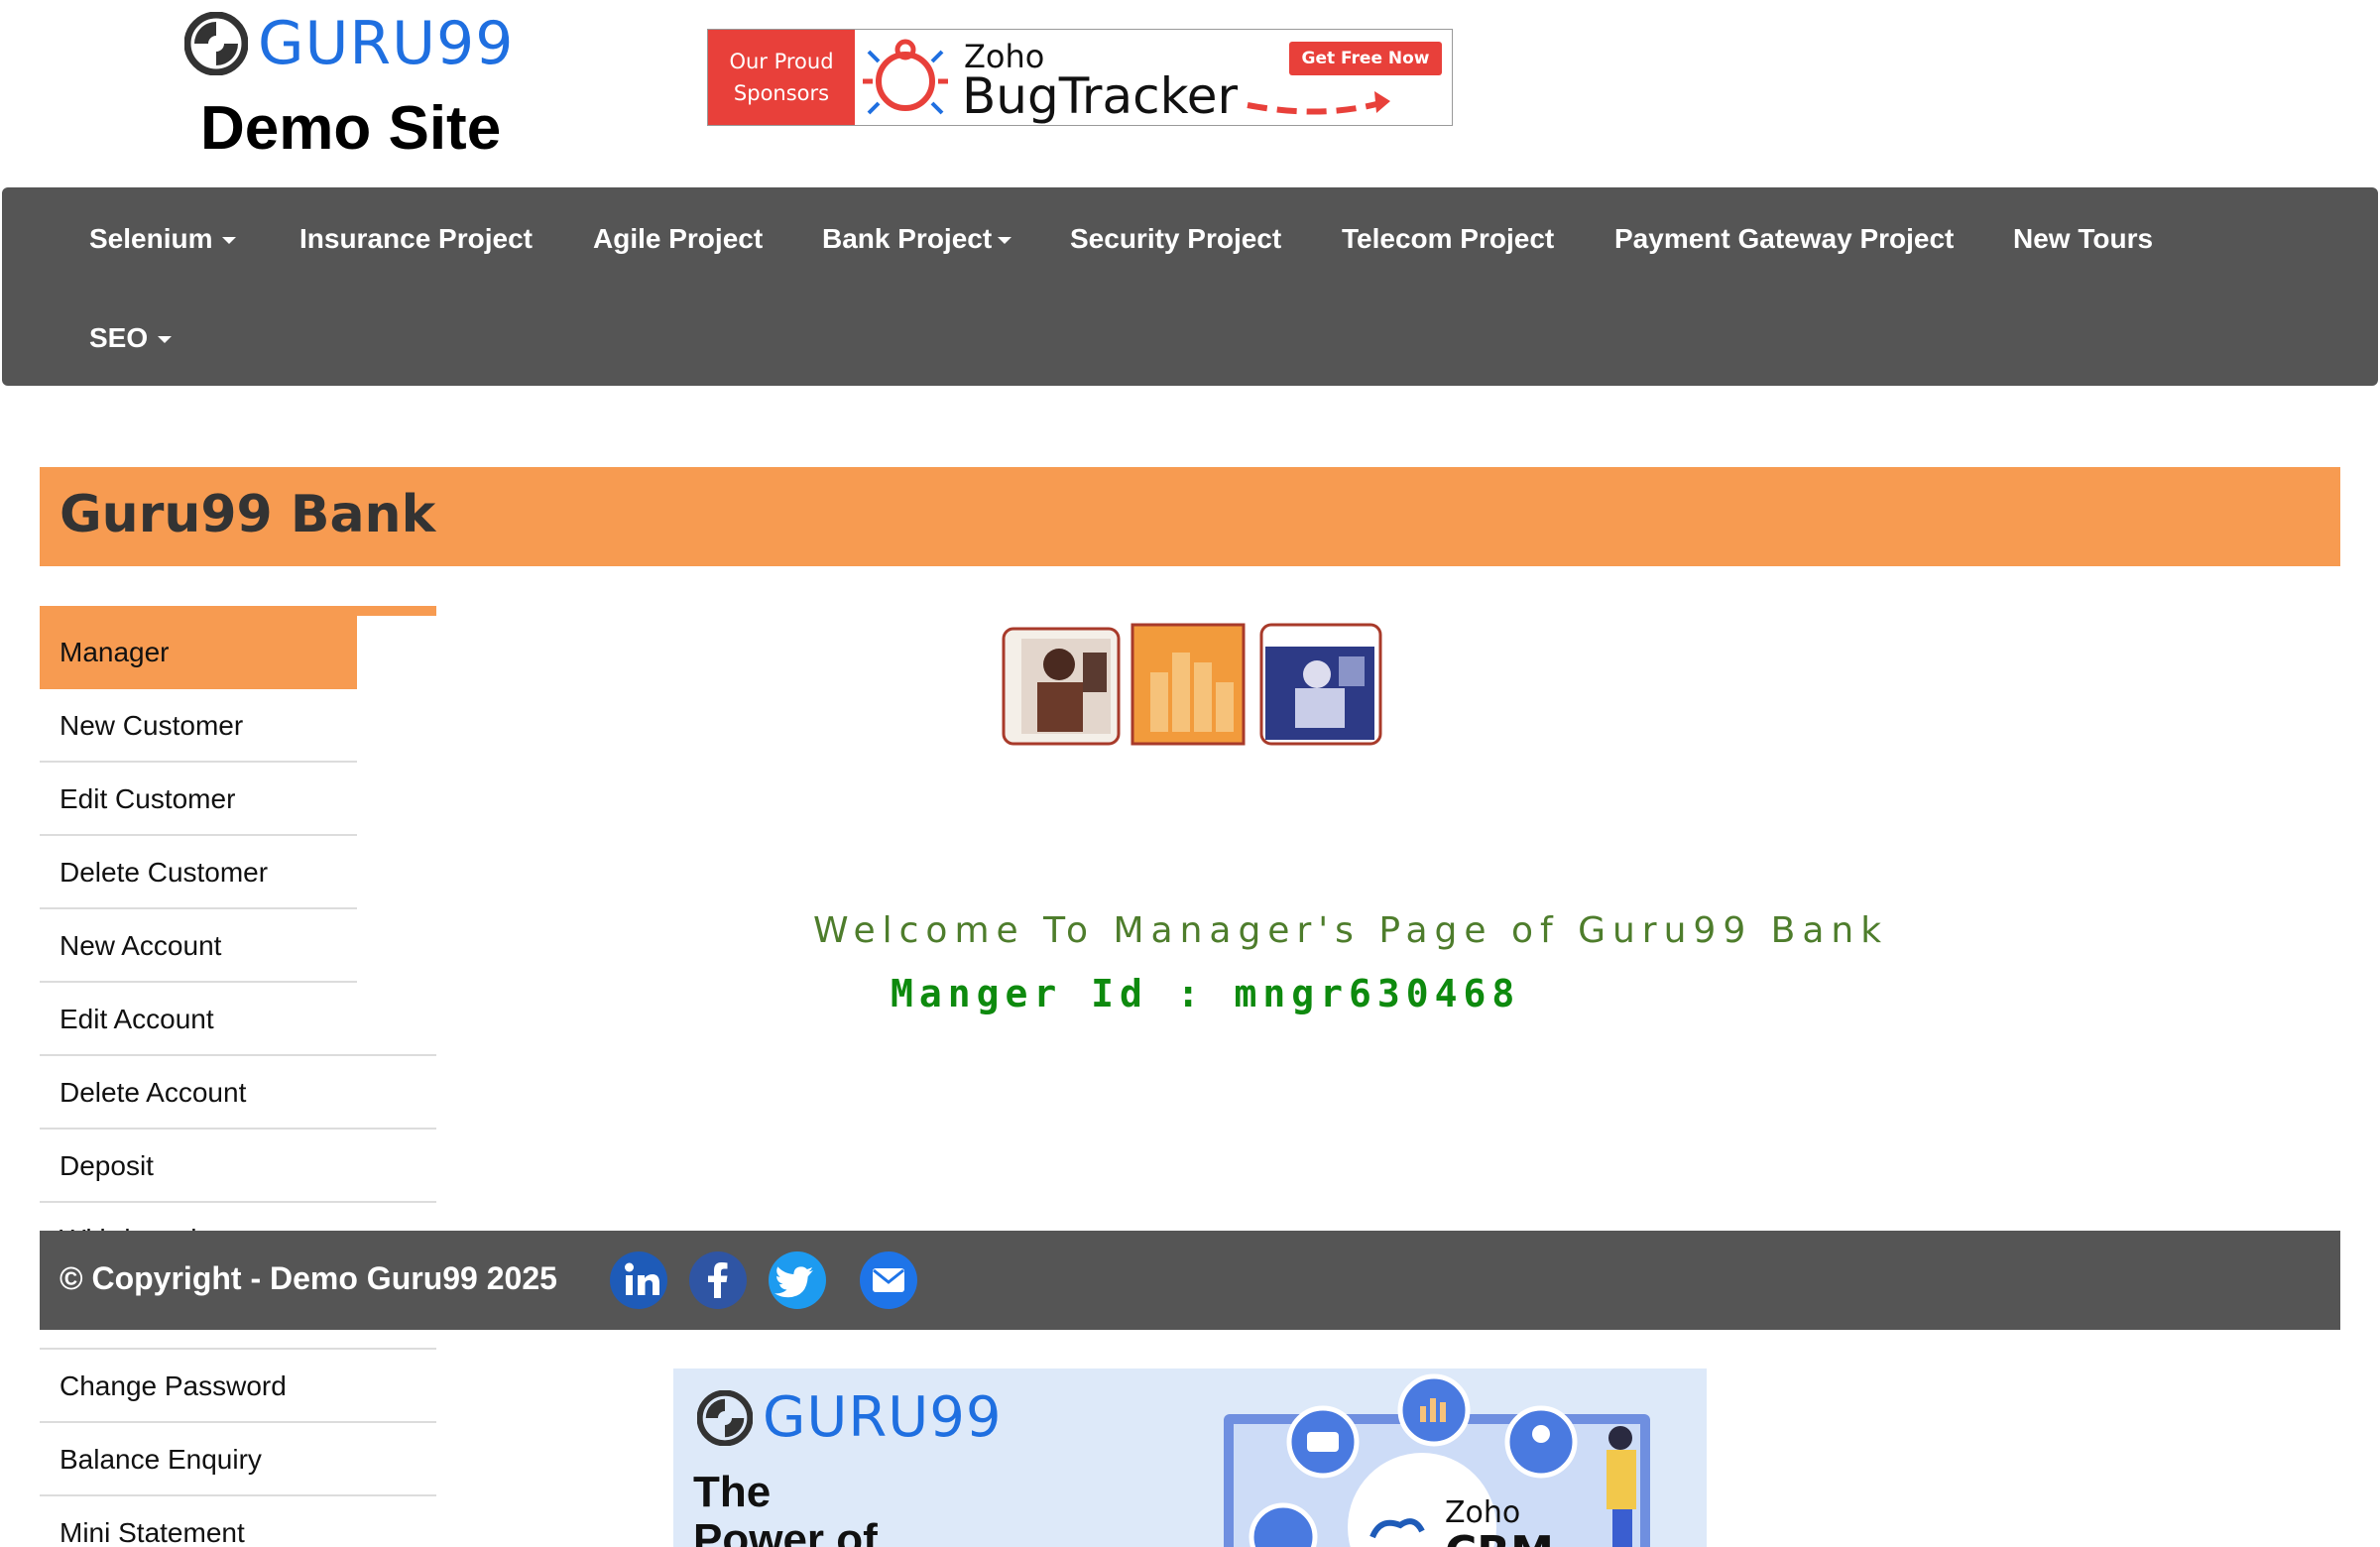 This screenshot has height=1547, width=2380. I want to click on sidebar-item-change-password: Change Password, so click(238, 1386).